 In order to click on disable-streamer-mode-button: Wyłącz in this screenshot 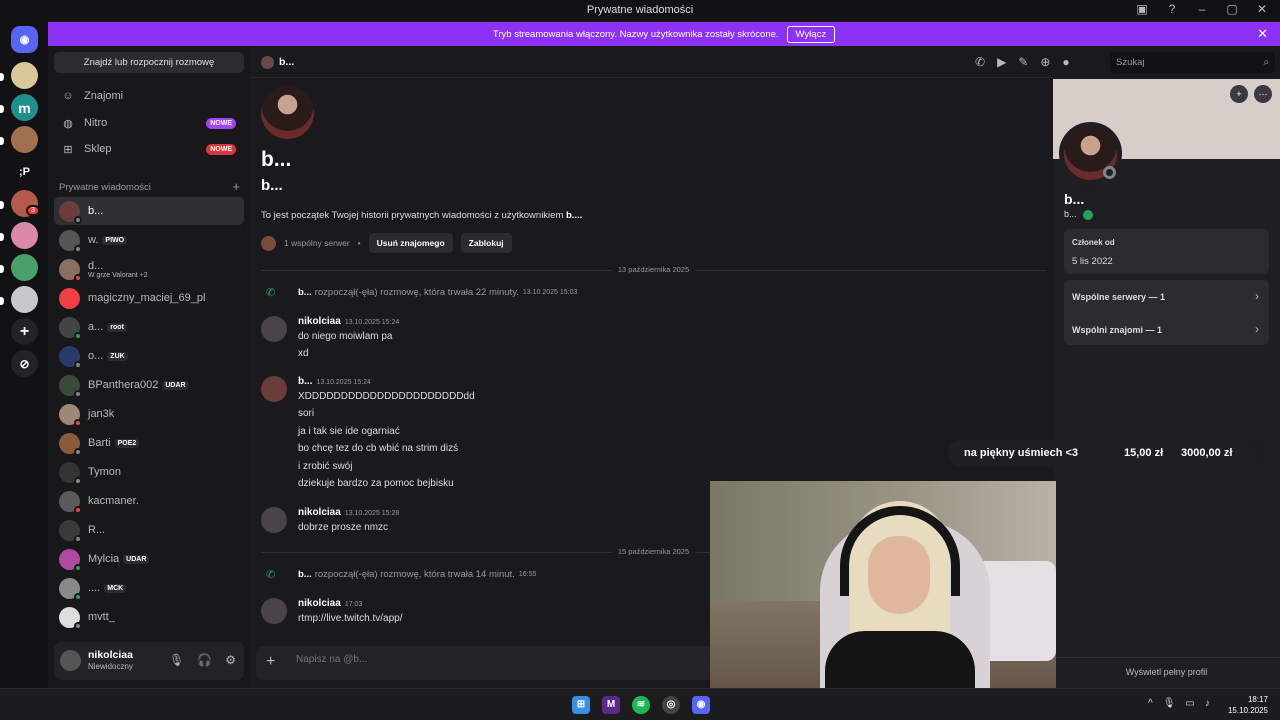, I will do `click(811, 34)`.